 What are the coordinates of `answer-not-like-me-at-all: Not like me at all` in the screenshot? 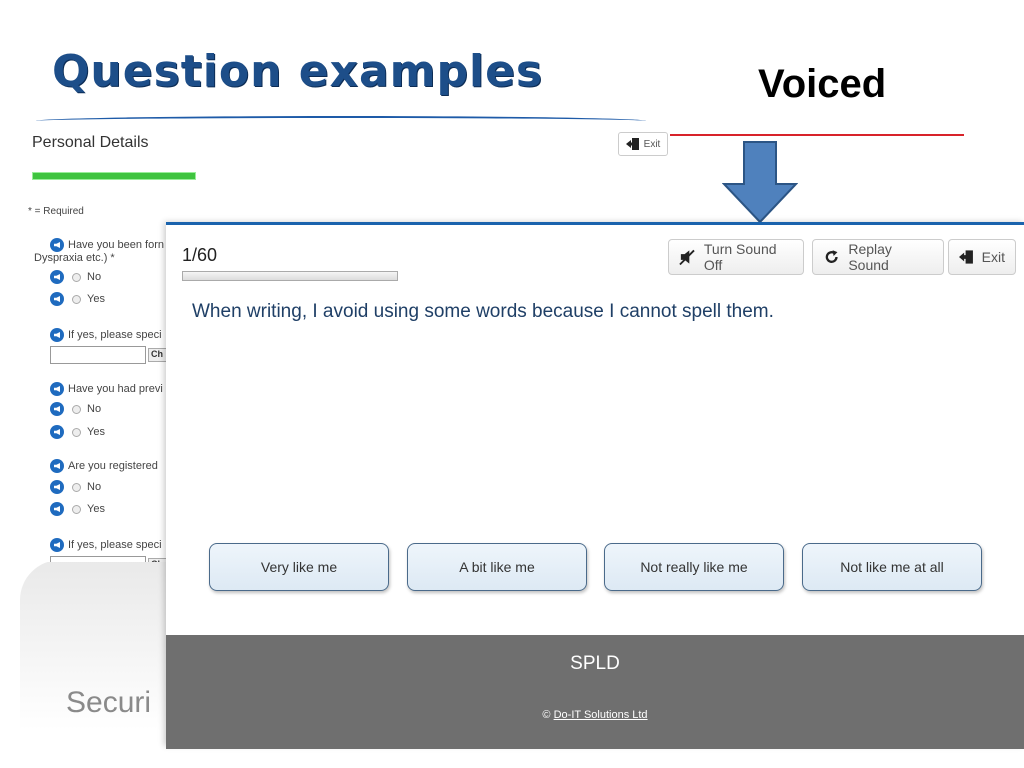 It's located at (892, 567).